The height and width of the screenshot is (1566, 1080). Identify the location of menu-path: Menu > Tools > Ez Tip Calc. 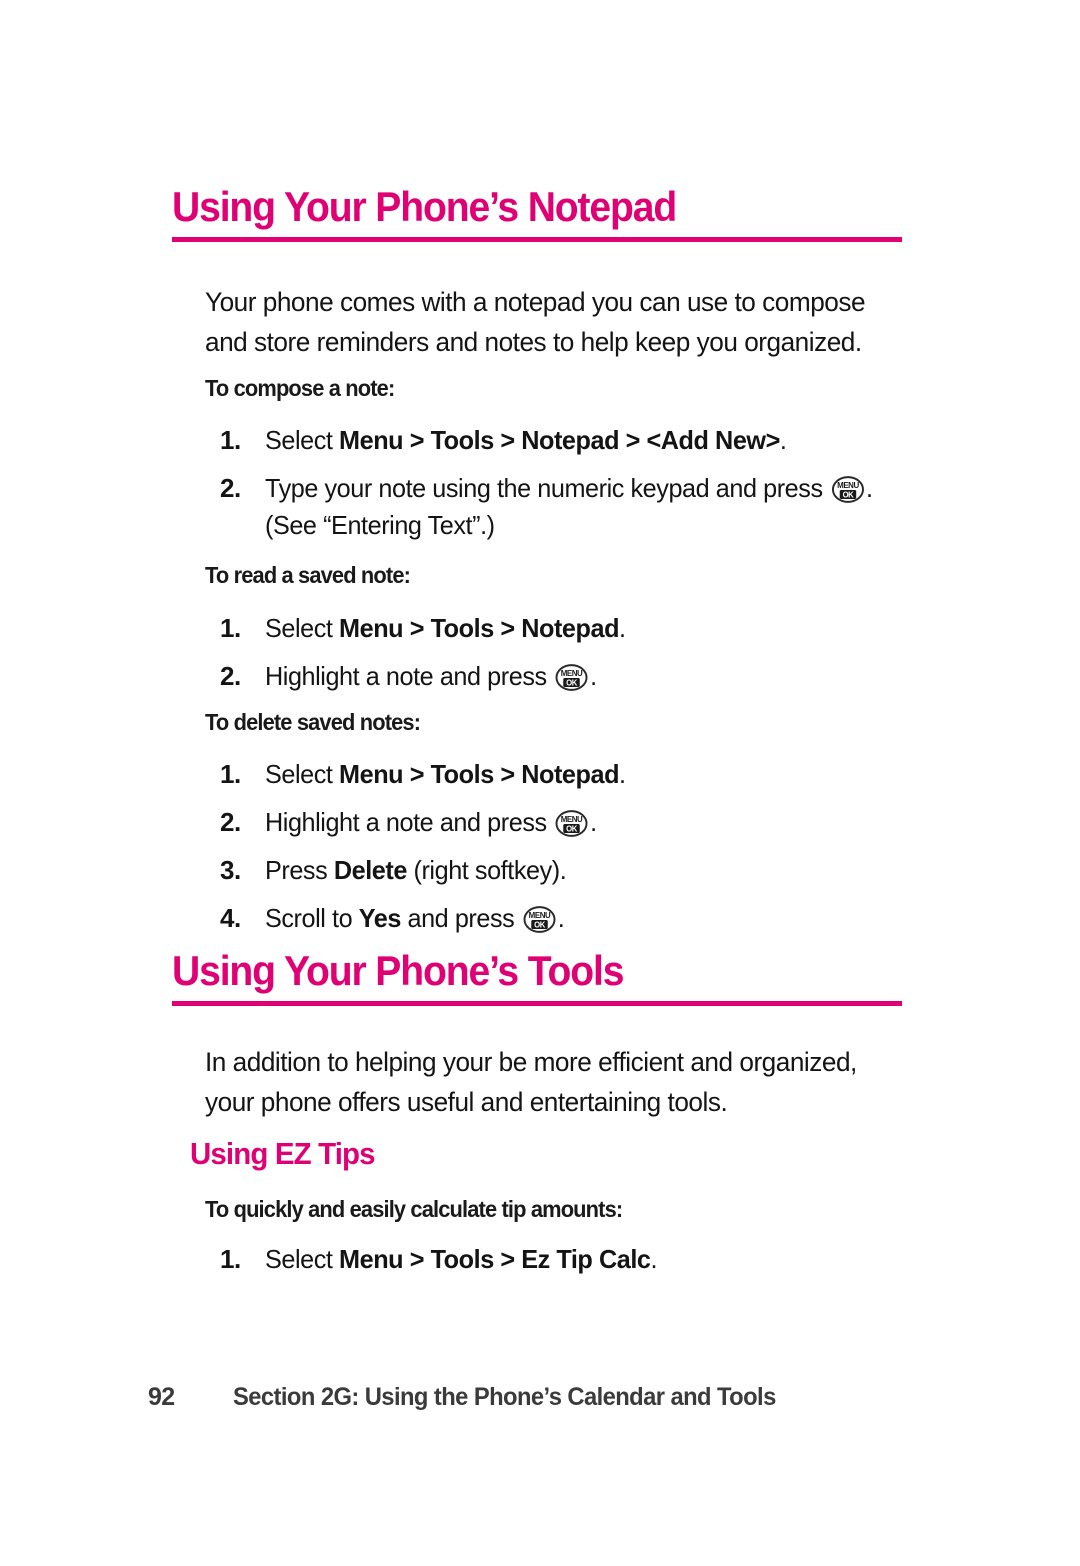
(495, 1259).